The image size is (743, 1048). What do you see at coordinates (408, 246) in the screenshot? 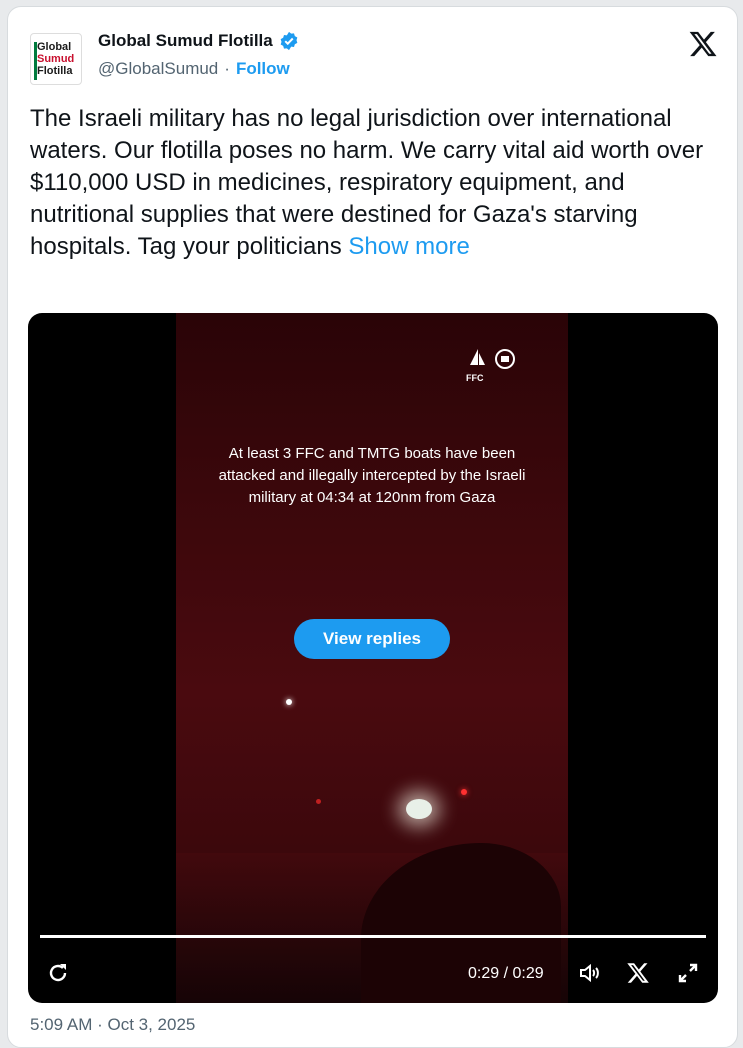
I see `show-more-link: Show more` at bounding box center [408, 246].